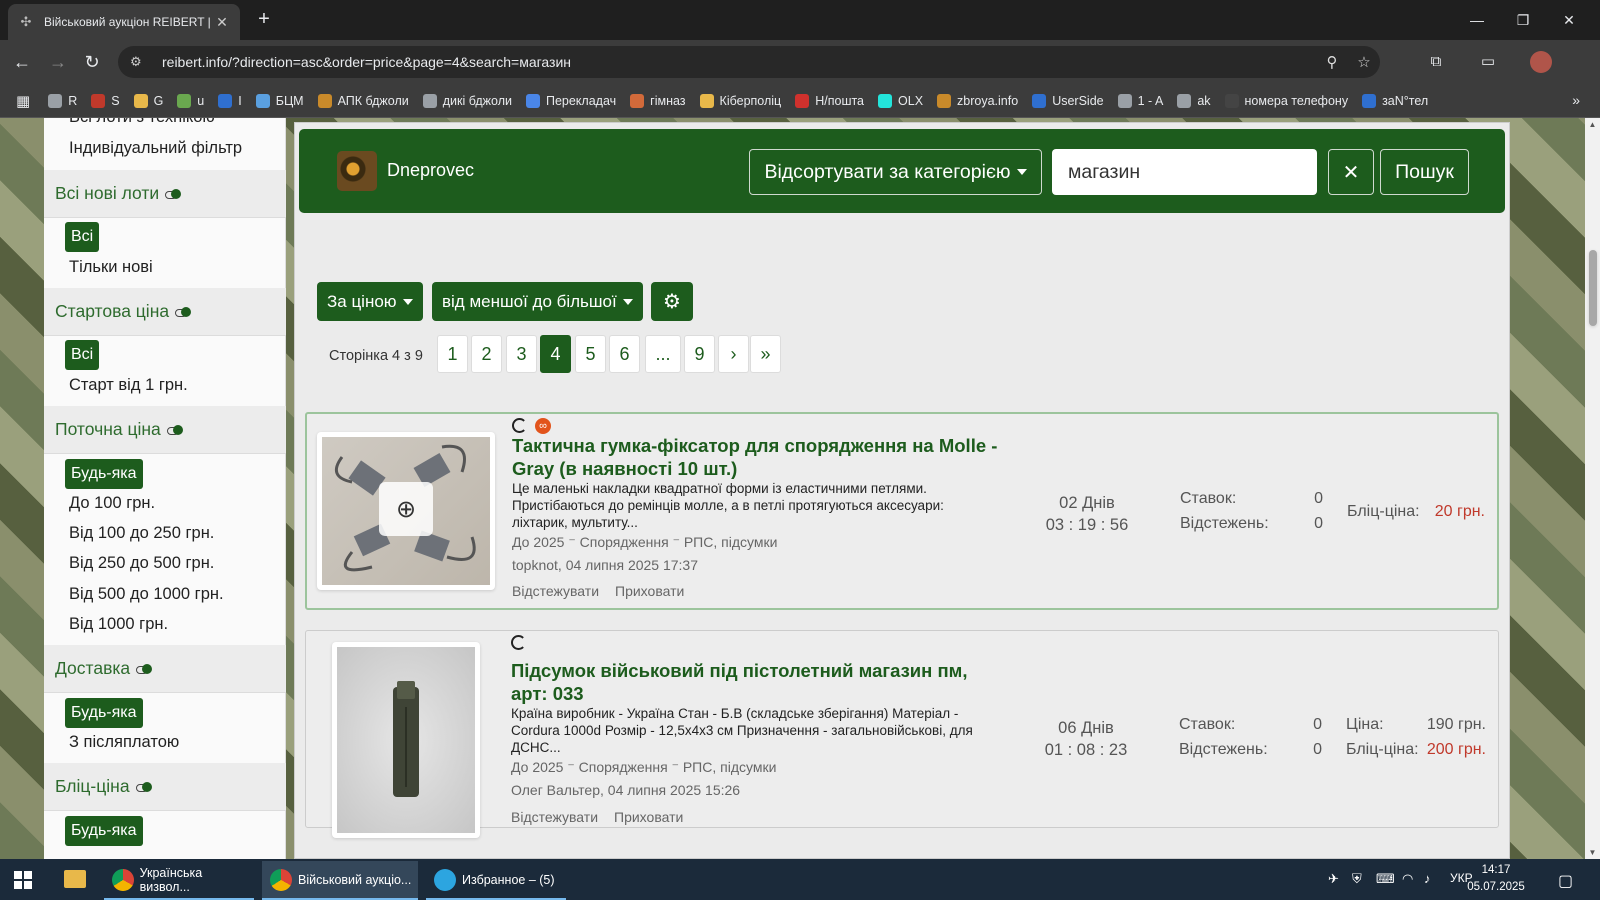  Describe the element at coordinates (900, 100) in the screenshot. I see `bookmark-item: OLX` at that location.